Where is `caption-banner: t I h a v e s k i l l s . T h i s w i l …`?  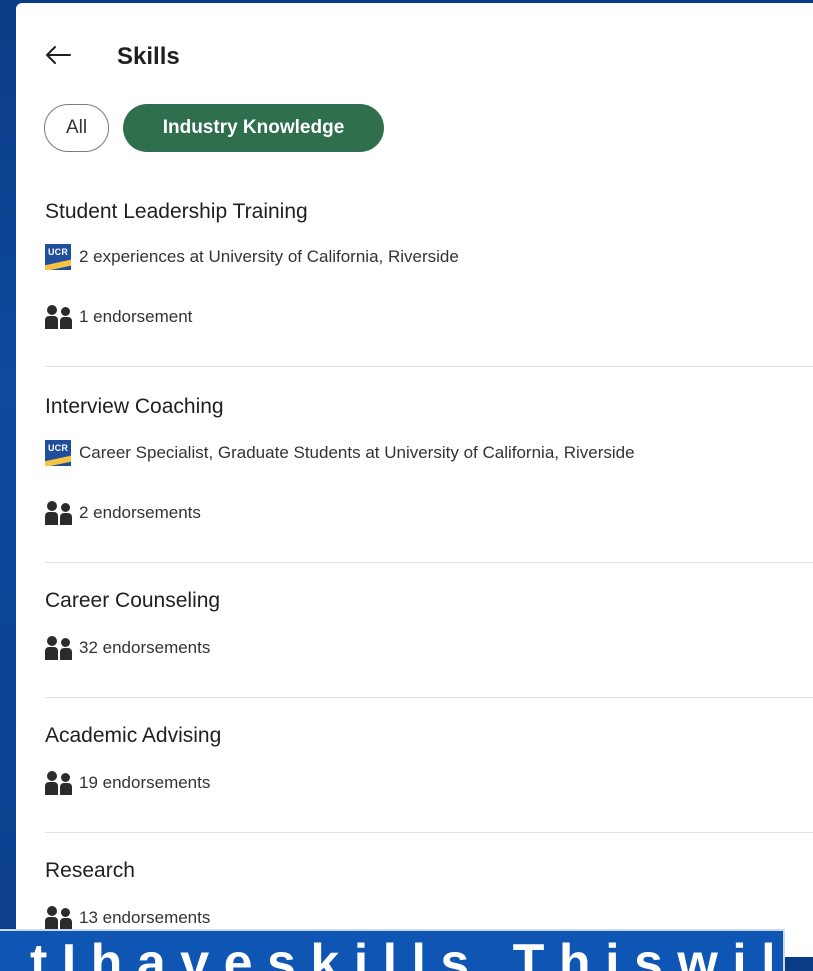 caption-banner: t I h a v e s k i l l s . T h i s w i l … is located at coordinates (392, 950).